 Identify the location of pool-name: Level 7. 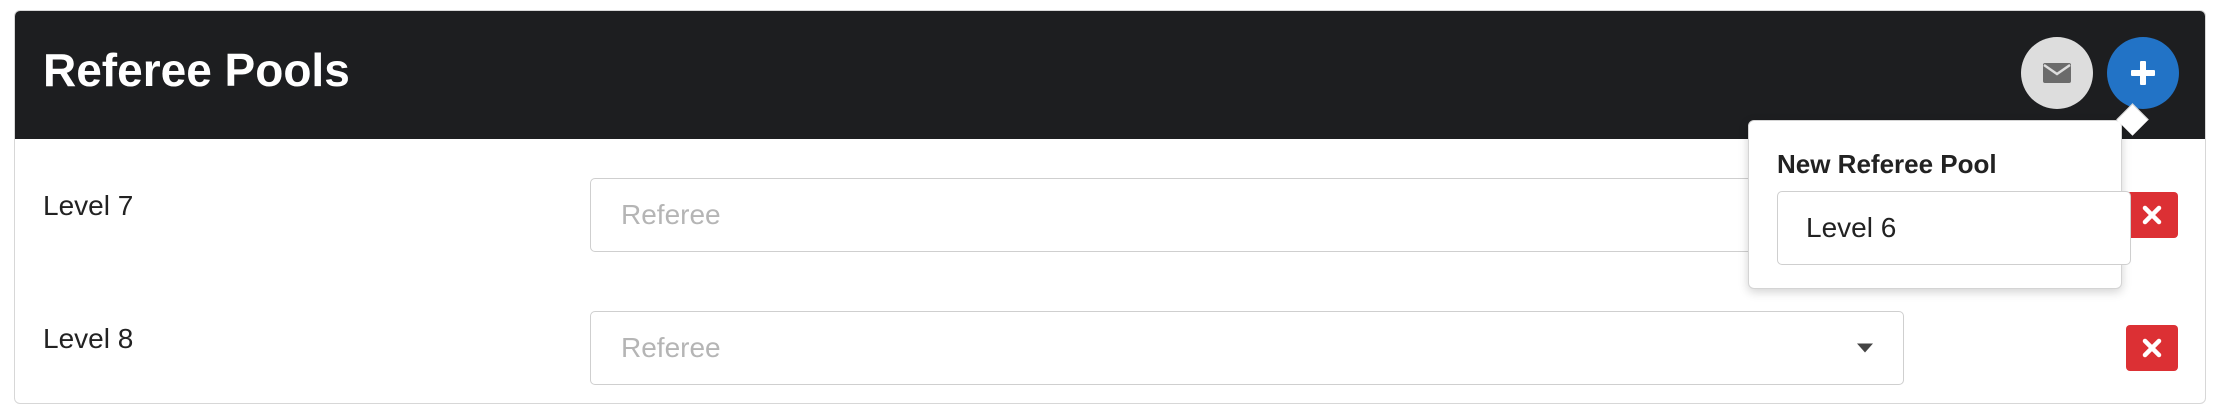
(88, 205).